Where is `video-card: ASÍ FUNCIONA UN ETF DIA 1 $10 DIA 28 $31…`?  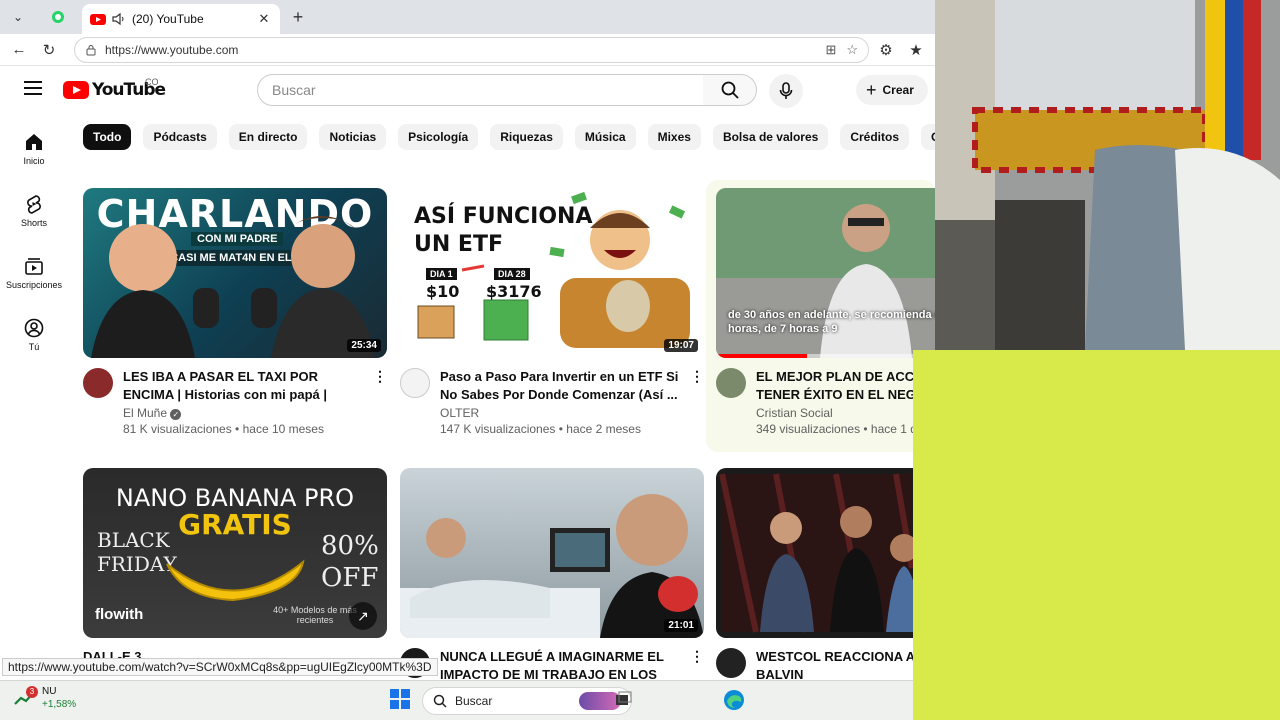
video-card: ASÍ FUNCIONA UN ETF DIA 1 $10 DIA 28 $31… is located at coordinates (552, 312).